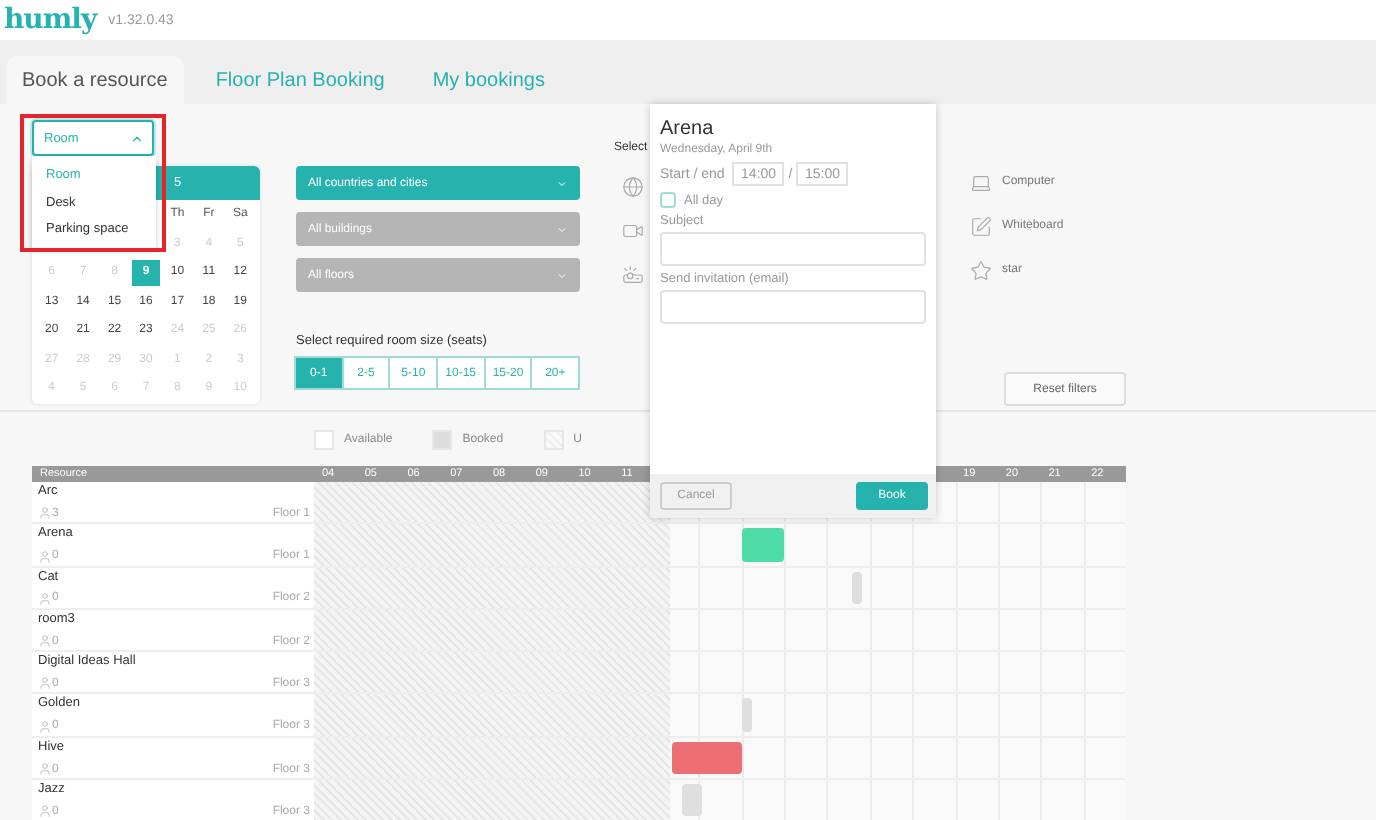 The width and height of the screenshot is (1376, 820). I want to click on projector-icon, so click(633, 274).